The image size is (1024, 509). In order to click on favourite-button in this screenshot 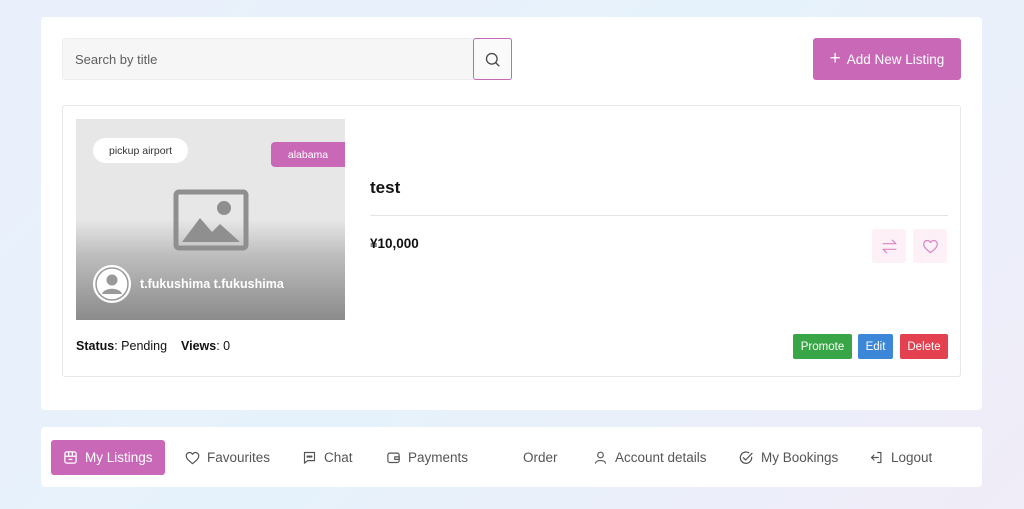, I will do `click(930, 246)`.